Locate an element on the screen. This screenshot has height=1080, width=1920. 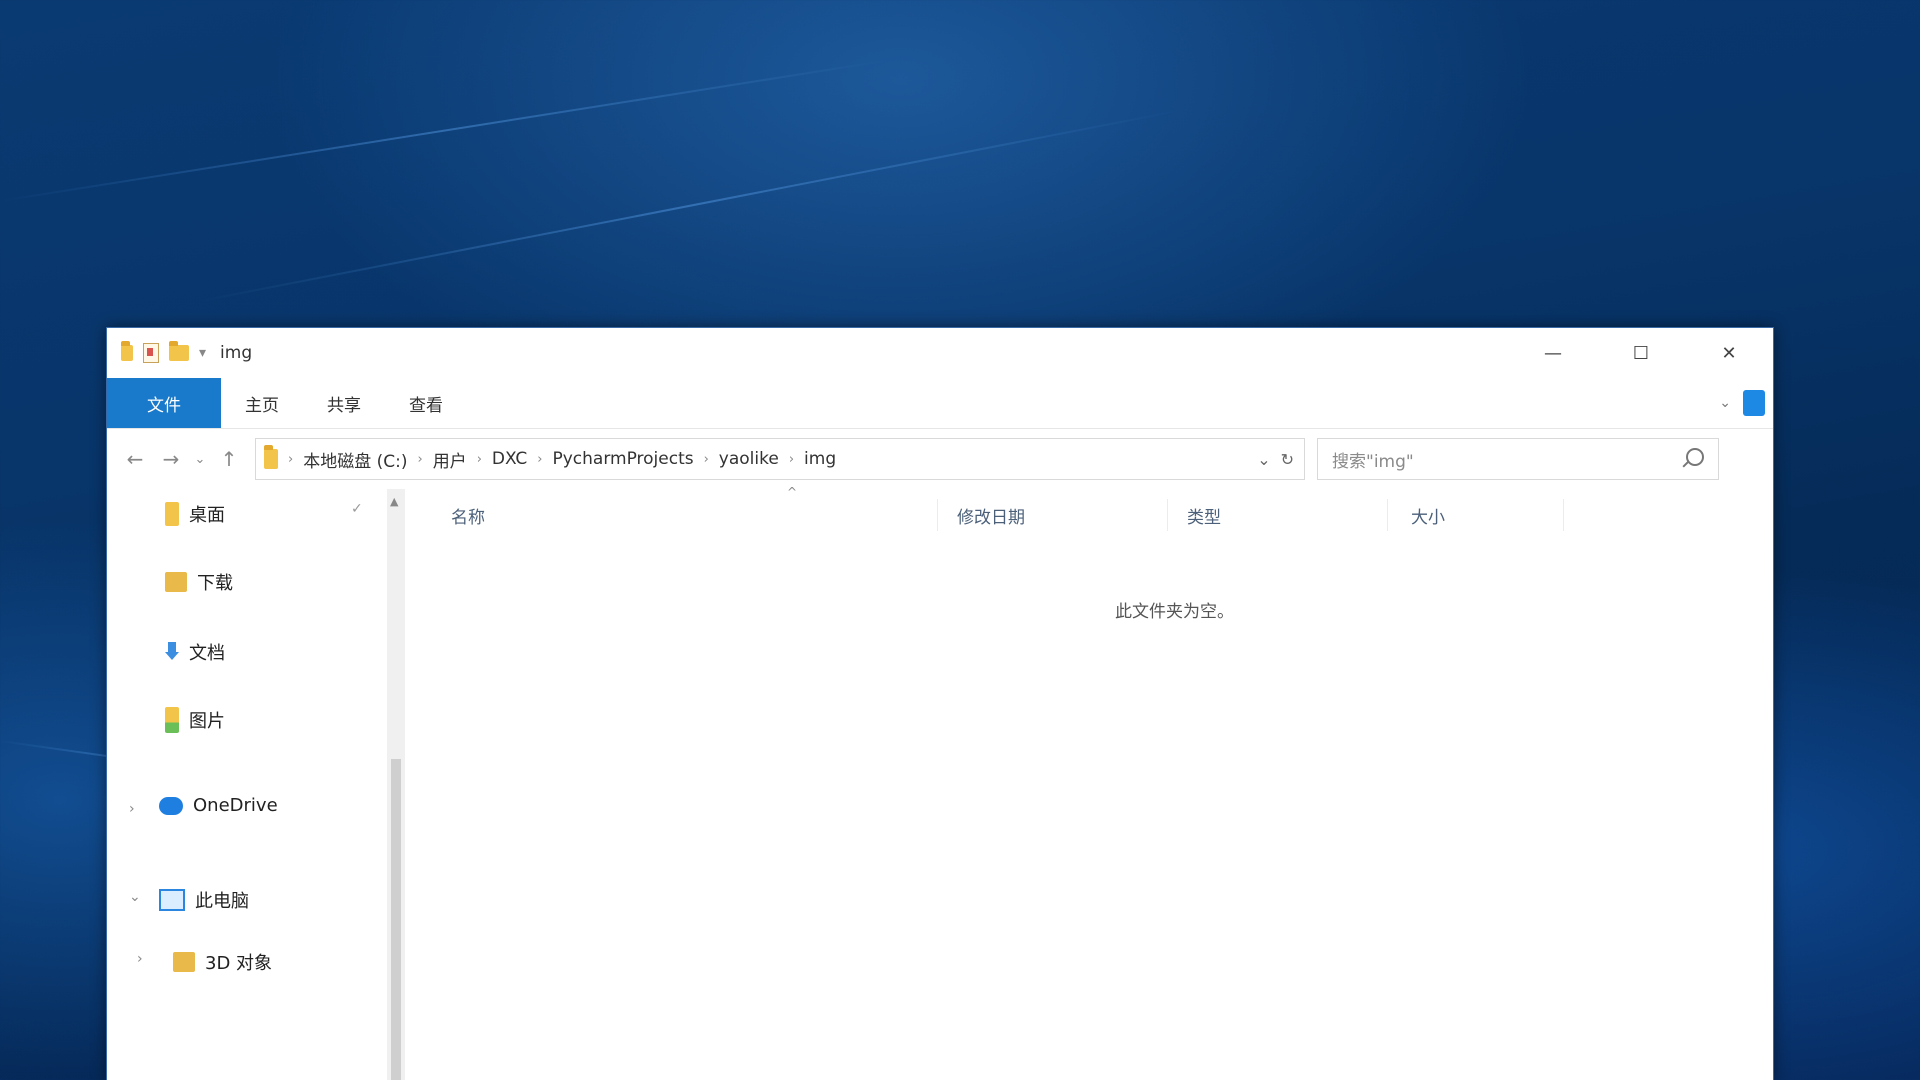
sidebar-item-label: 3D 对象 is located at coordinates (239, 963).